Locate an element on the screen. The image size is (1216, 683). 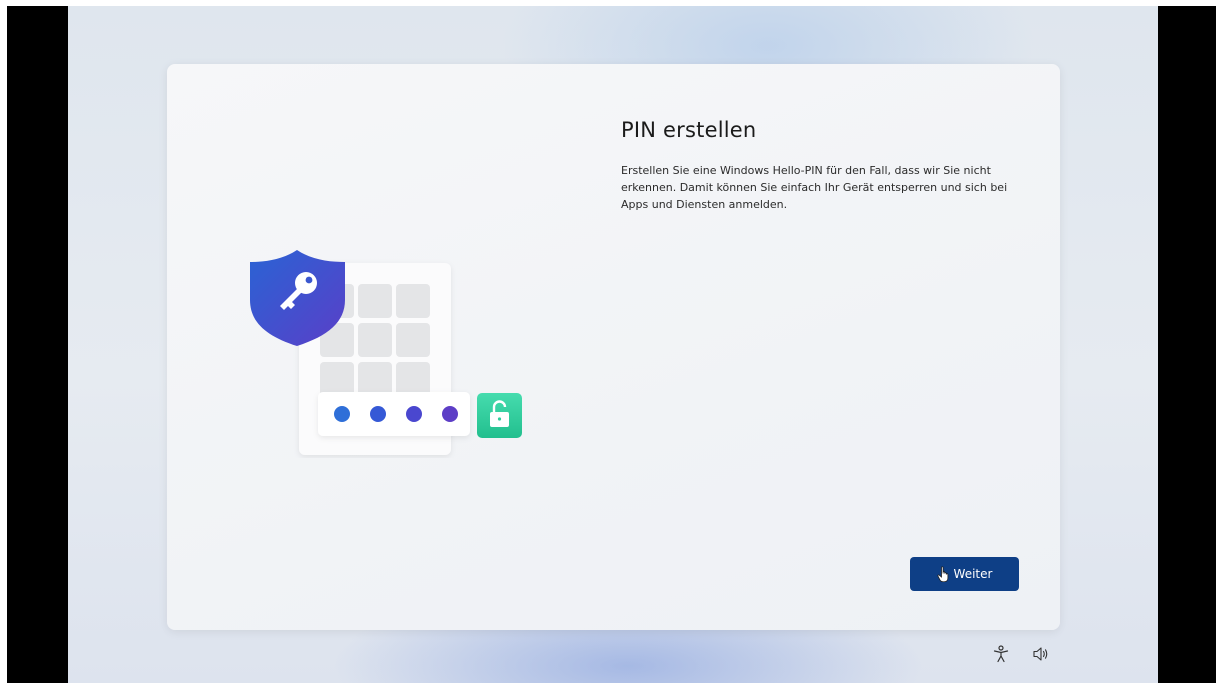
pin-illustration is located at coordinates (390, 353).